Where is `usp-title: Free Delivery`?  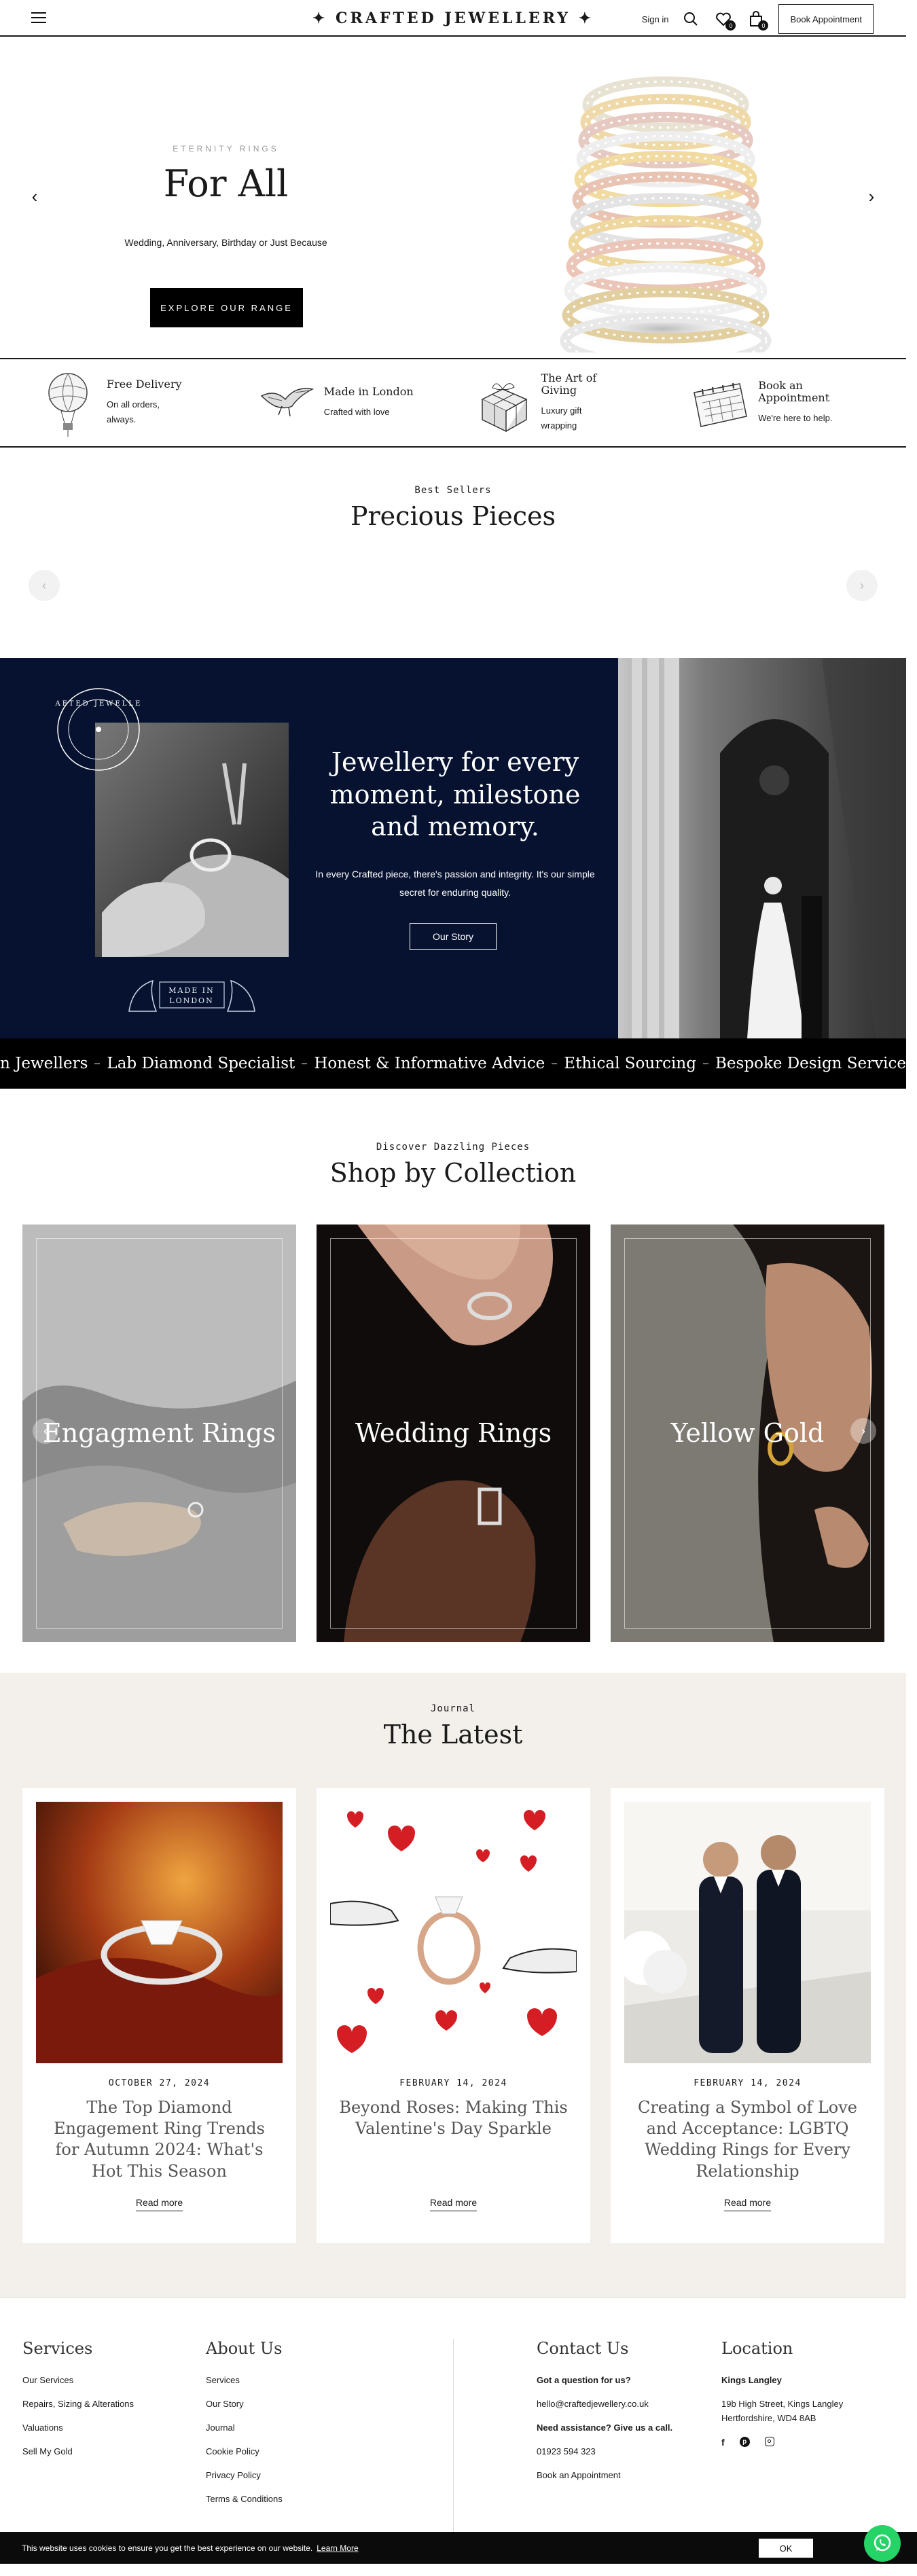
usp-title: Free Delivery is located at coordinates (144, 384).